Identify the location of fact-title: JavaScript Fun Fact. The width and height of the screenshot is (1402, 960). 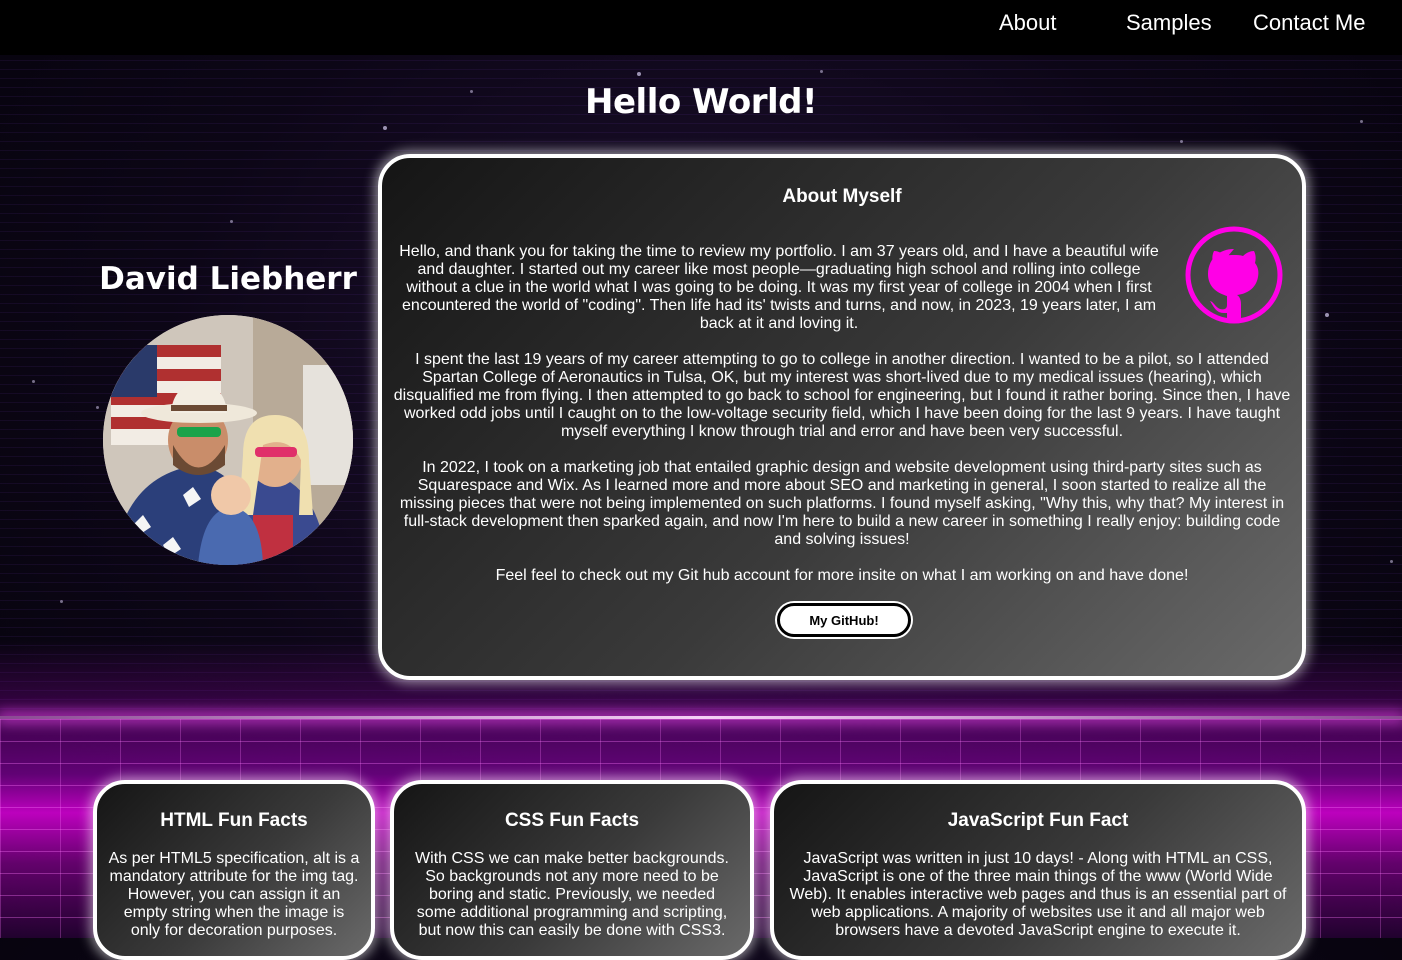
(1038, 820).